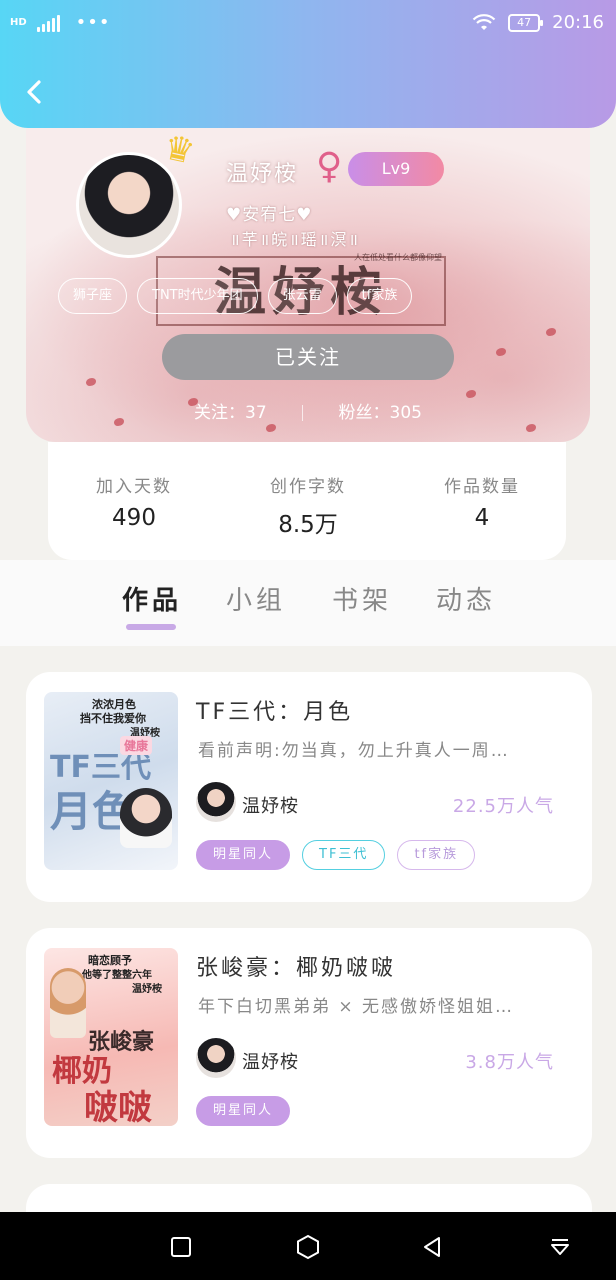 The image size is (616, 1280). What do you see at coordinates (466, 598) in the screenshot?
I see `tab-activity: 动态` at bounding box center [466, 598].